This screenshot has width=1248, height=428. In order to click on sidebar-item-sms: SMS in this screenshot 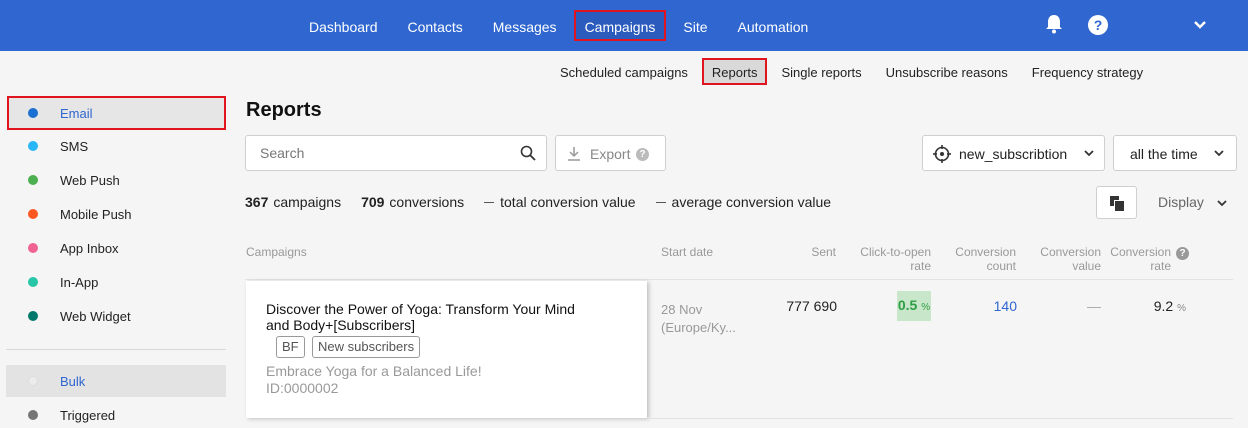, I will do `click(116, 146)`.